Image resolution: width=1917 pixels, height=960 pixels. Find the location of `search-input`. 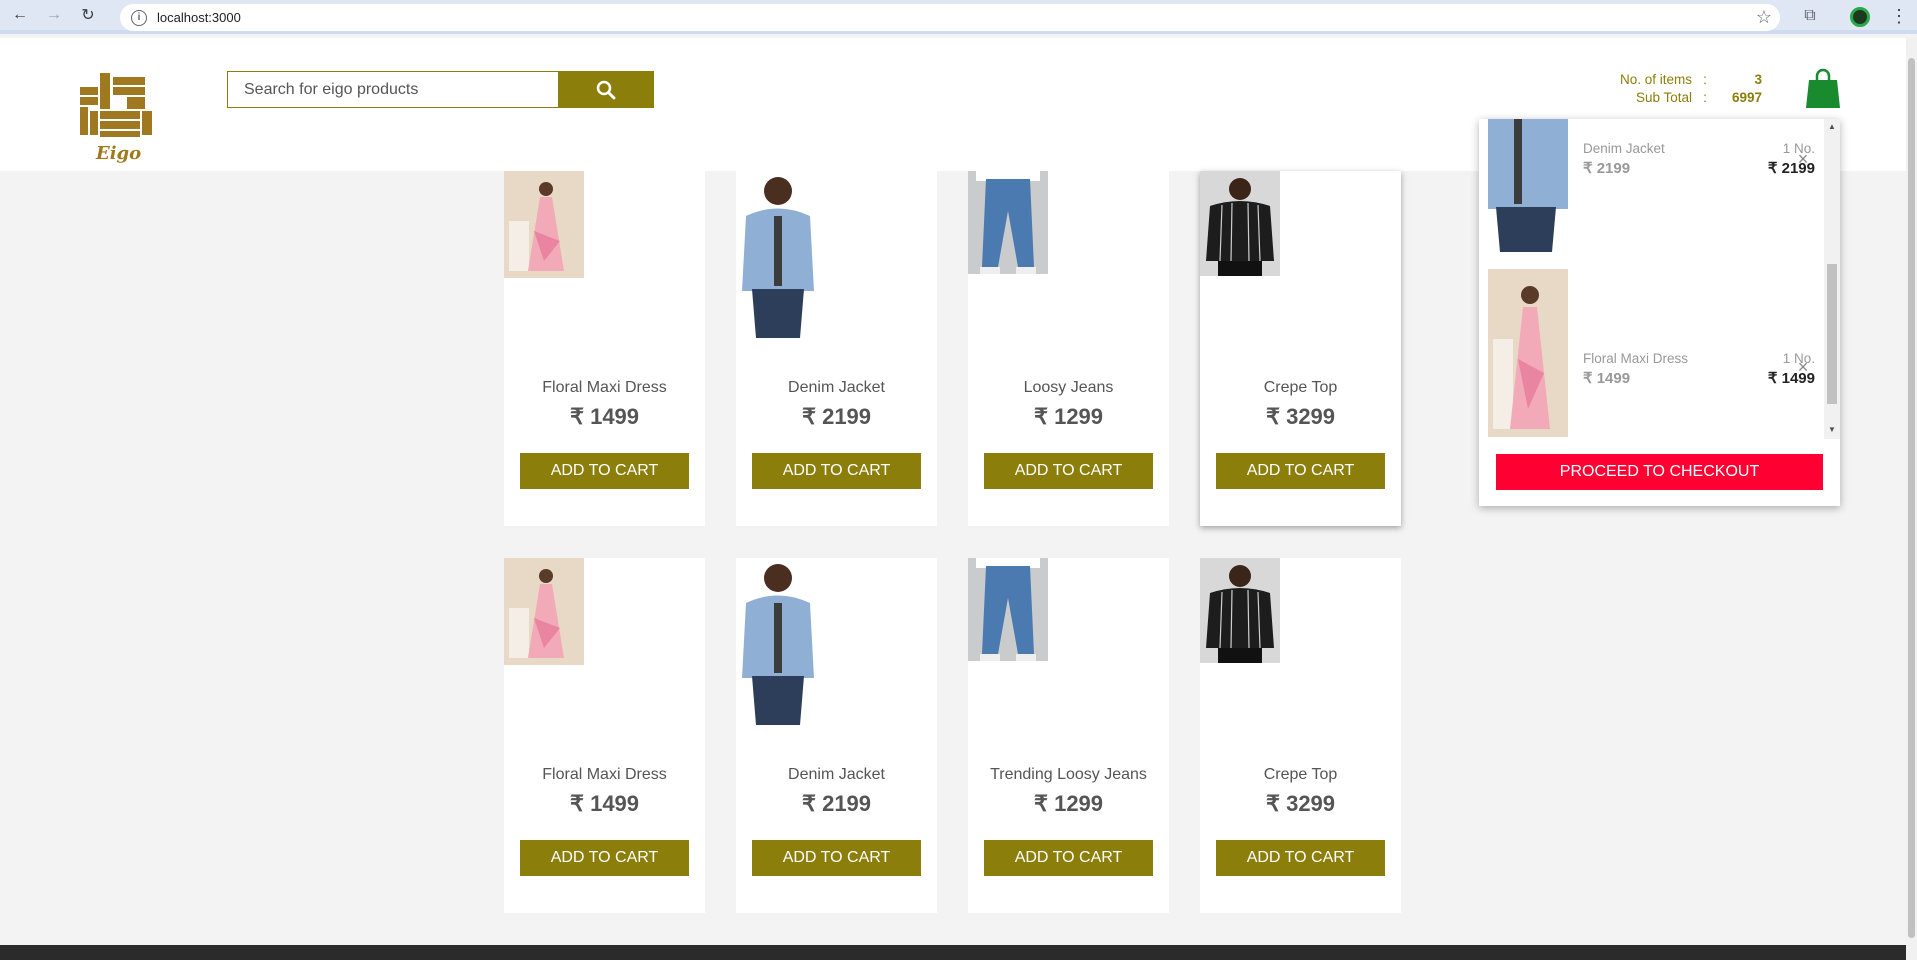

search-input is located at coordinates (392, 89).